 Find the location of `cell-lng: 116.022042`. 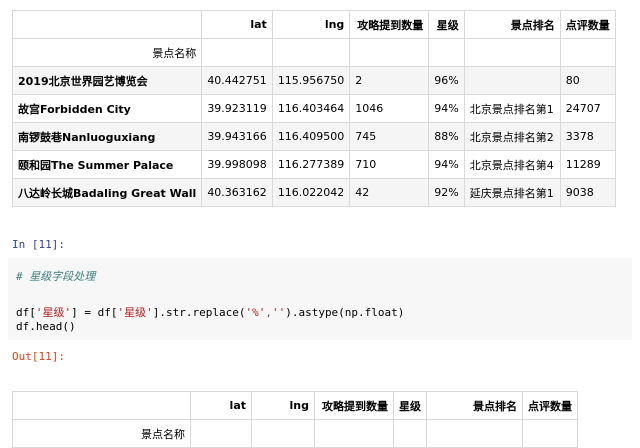

cell-lng: 116.022042 is located at coordinates (311, 192).